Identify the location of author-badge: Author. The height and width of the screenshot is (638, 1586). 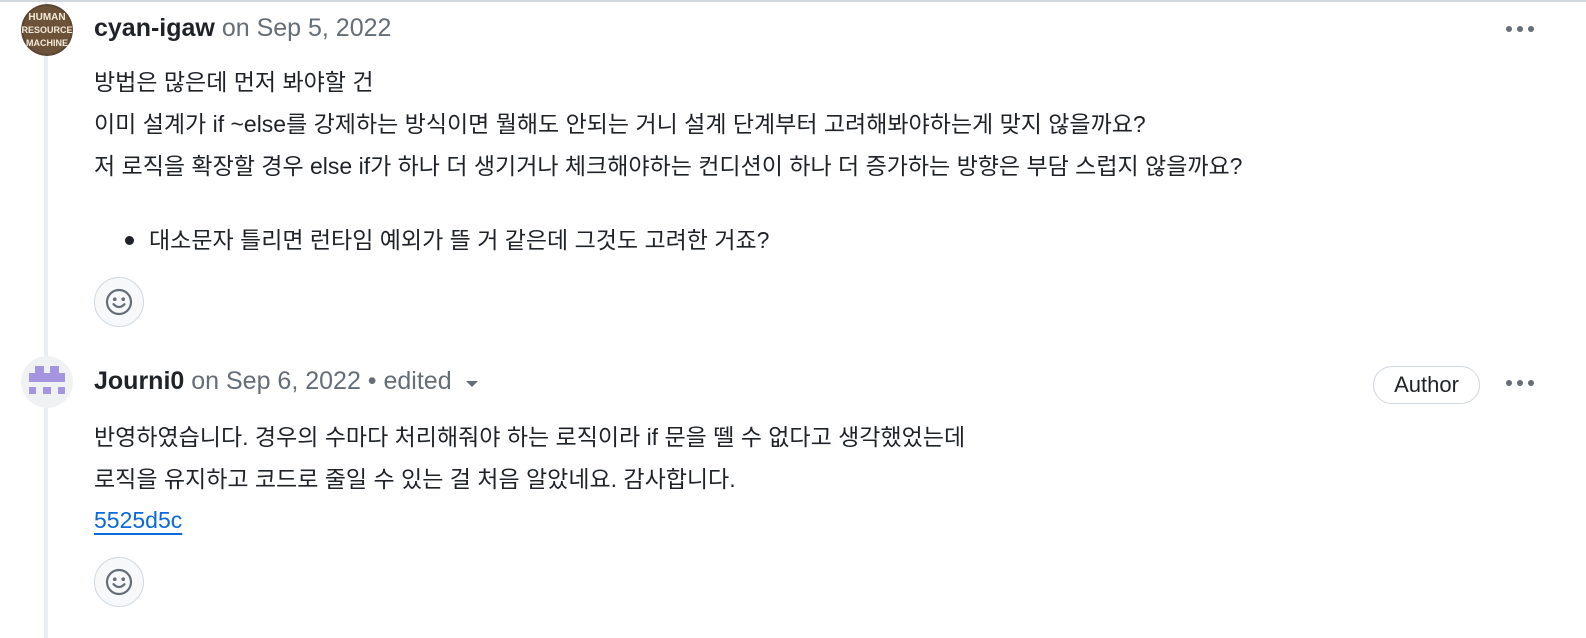
(1426, 385).